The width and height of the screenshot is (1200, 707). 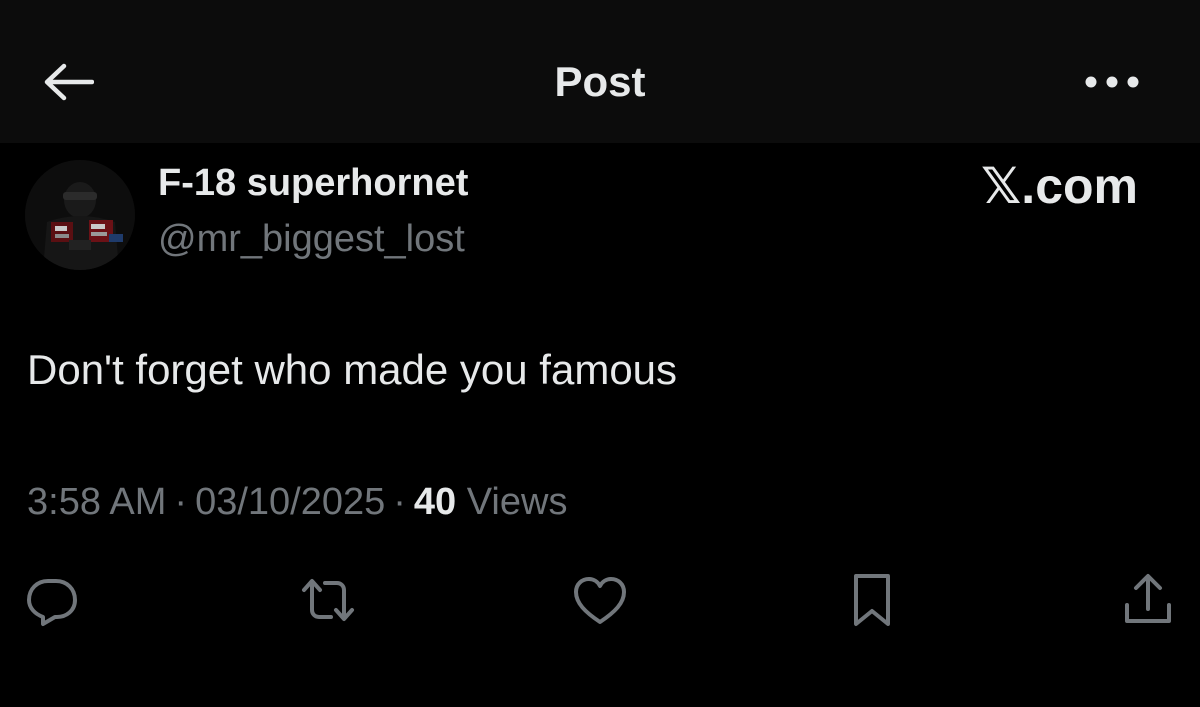 I want to click on heart-icon, so click(x=600, y=600).